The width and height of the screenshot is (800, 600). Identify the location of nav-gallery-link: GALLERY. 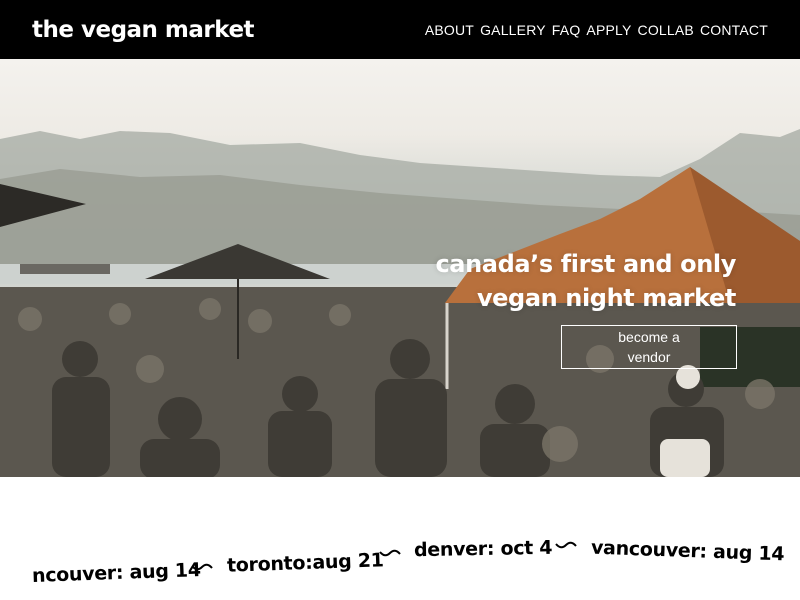
(513, 30).